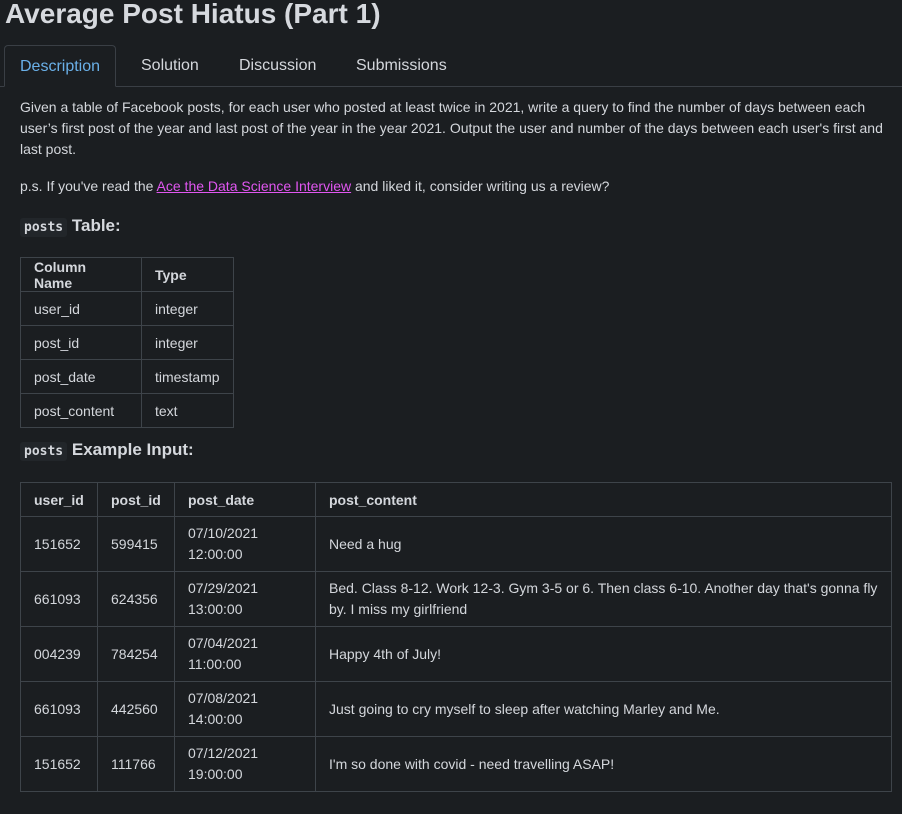  Describe the element at coordinates (245, 709) in the screenshot. I see `post-date-cell: 07/08/2021 14:00:00` at that location.